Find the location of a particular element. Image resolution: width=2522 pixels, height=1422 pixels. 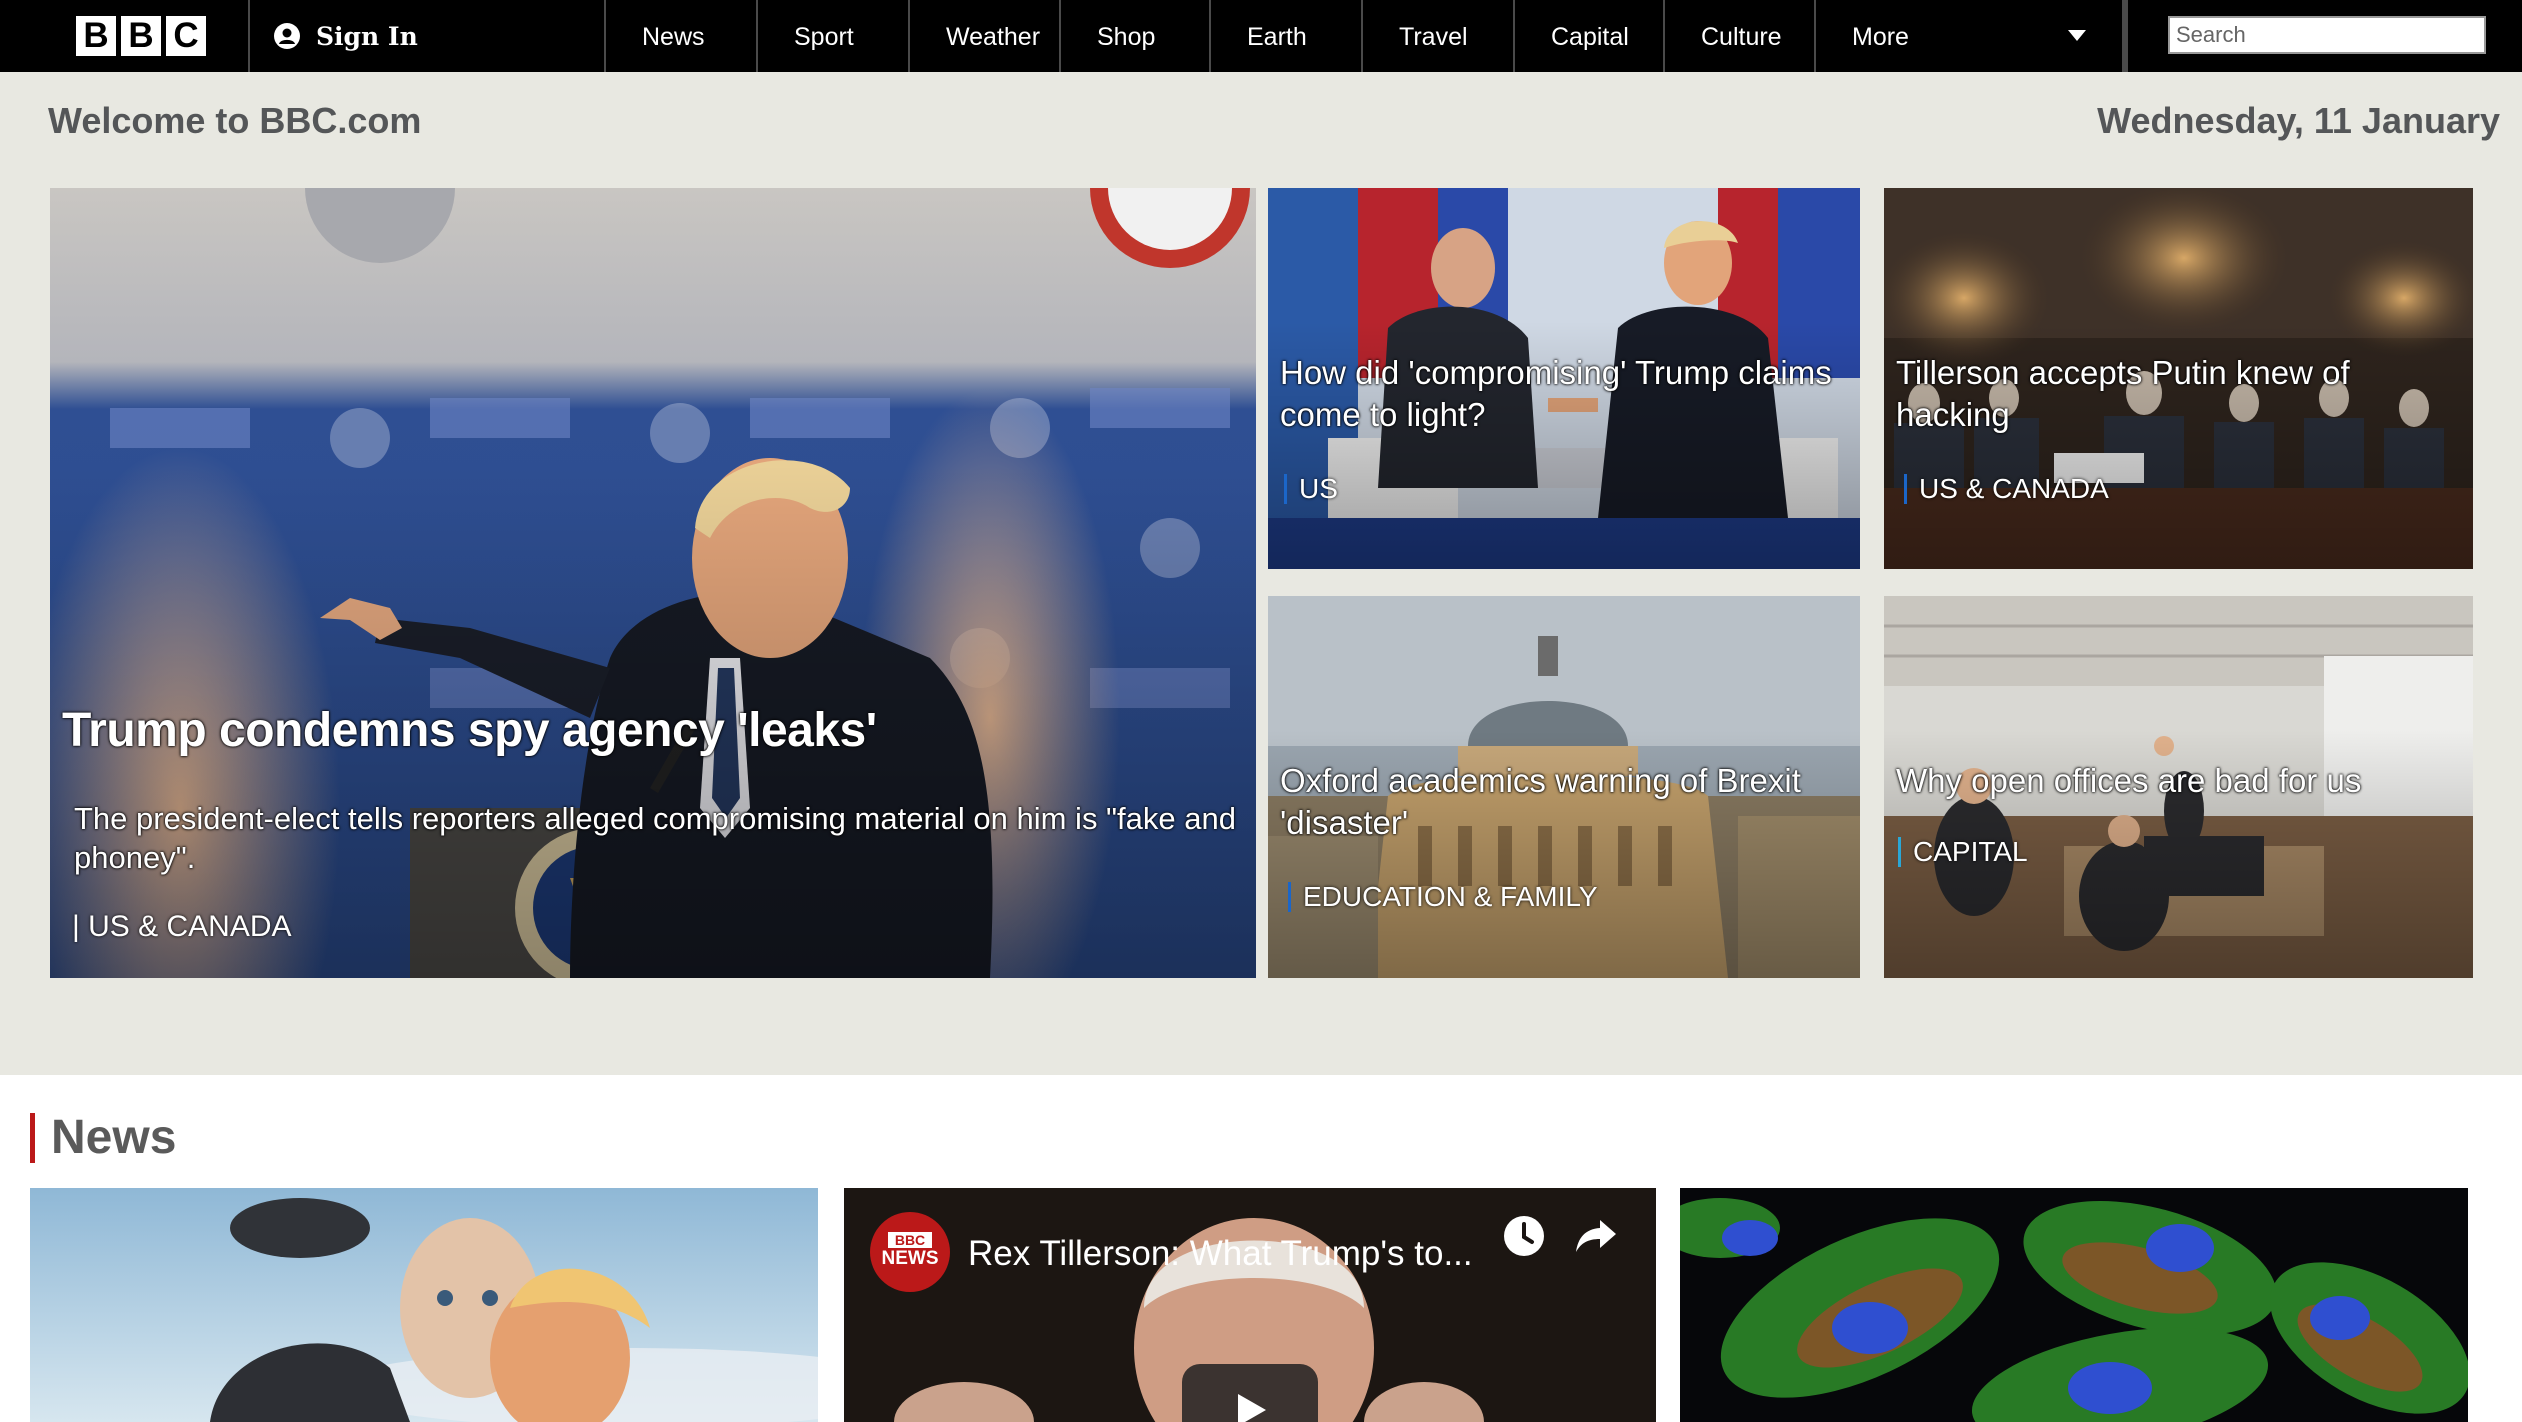

nav-item-news: News is located at coordinates (680, 36).